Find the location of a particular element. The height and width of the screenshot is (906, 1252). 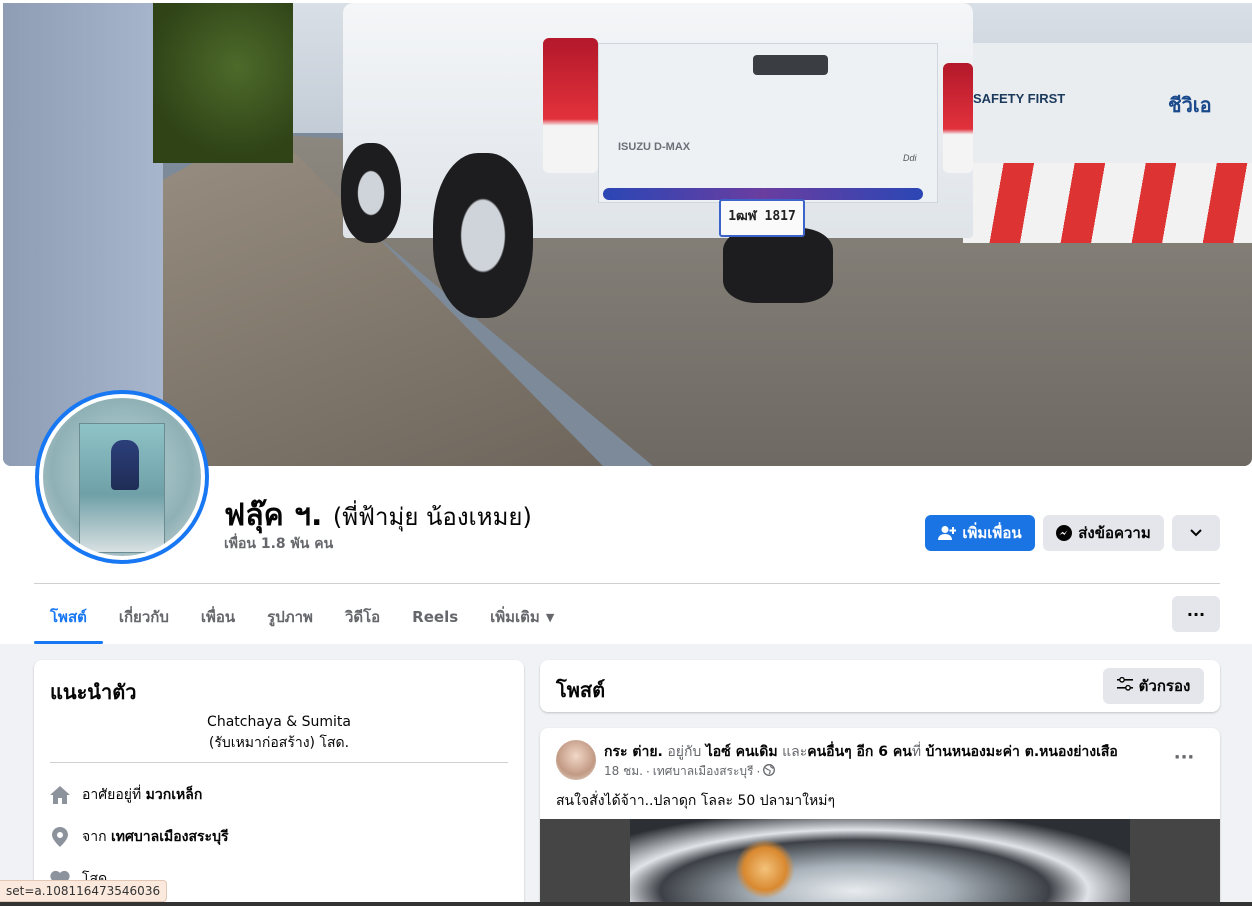

from-value-link: เทศบาลเมืองสระบุรี is located at coordinates (169, 837).